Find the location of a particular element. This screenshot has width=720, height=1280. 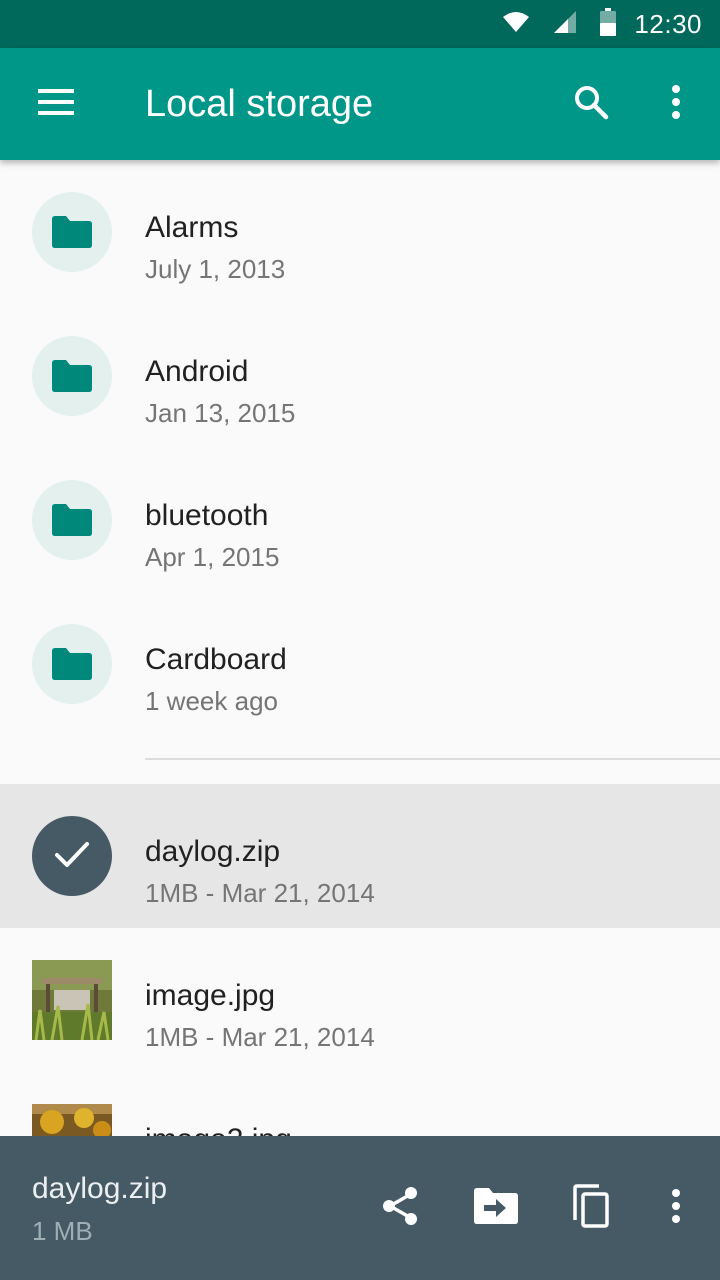

signal-icon is located at coordinates (565, 24).